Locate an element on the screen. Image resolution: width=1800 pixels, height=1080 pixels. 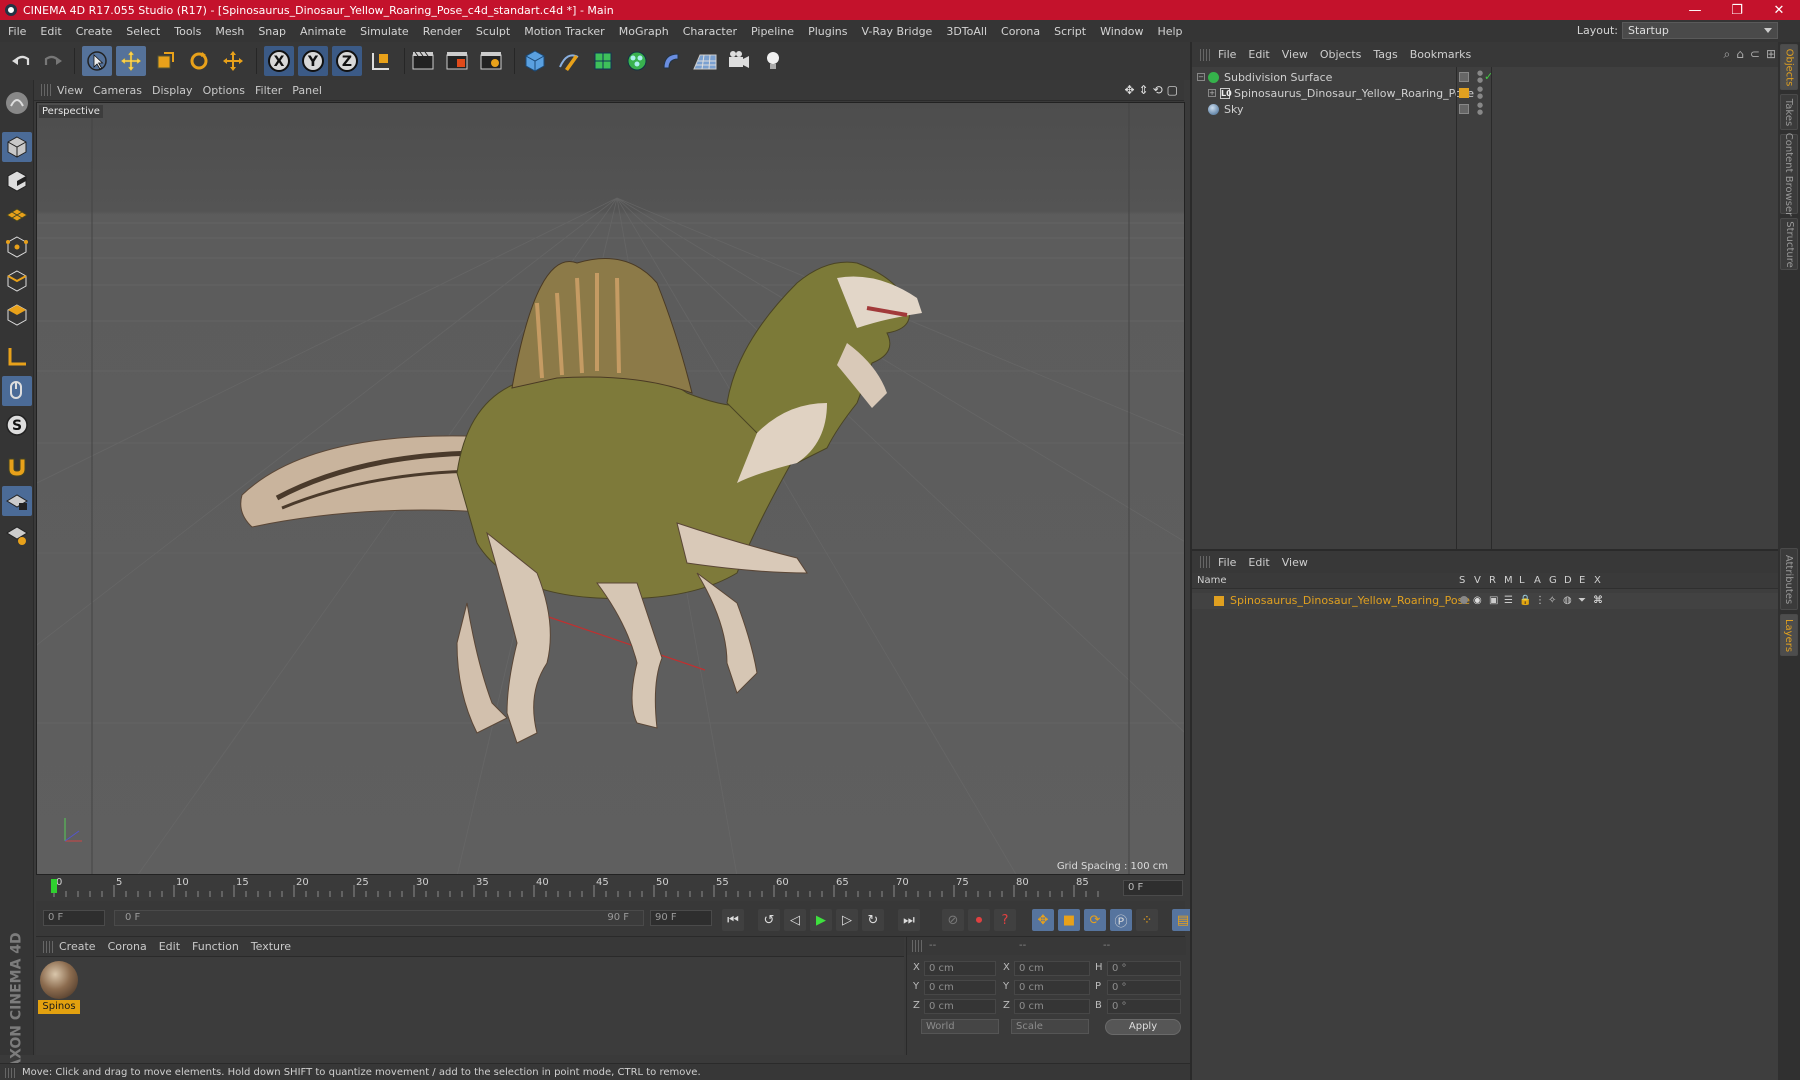
object-row-sky: Sky ● ● is located at coordinates (1486, 110).